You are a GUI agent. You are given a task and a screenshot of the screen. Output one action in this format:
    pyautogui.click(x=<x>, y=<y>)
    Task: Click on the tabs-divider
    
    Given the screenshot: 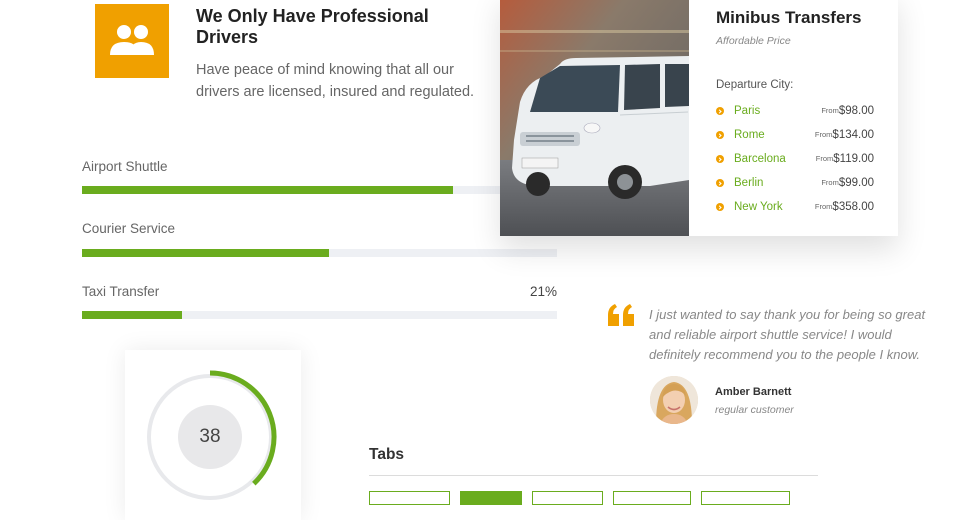 What is the action you would take?
    pyautogui.click(x=593, y=475)
    